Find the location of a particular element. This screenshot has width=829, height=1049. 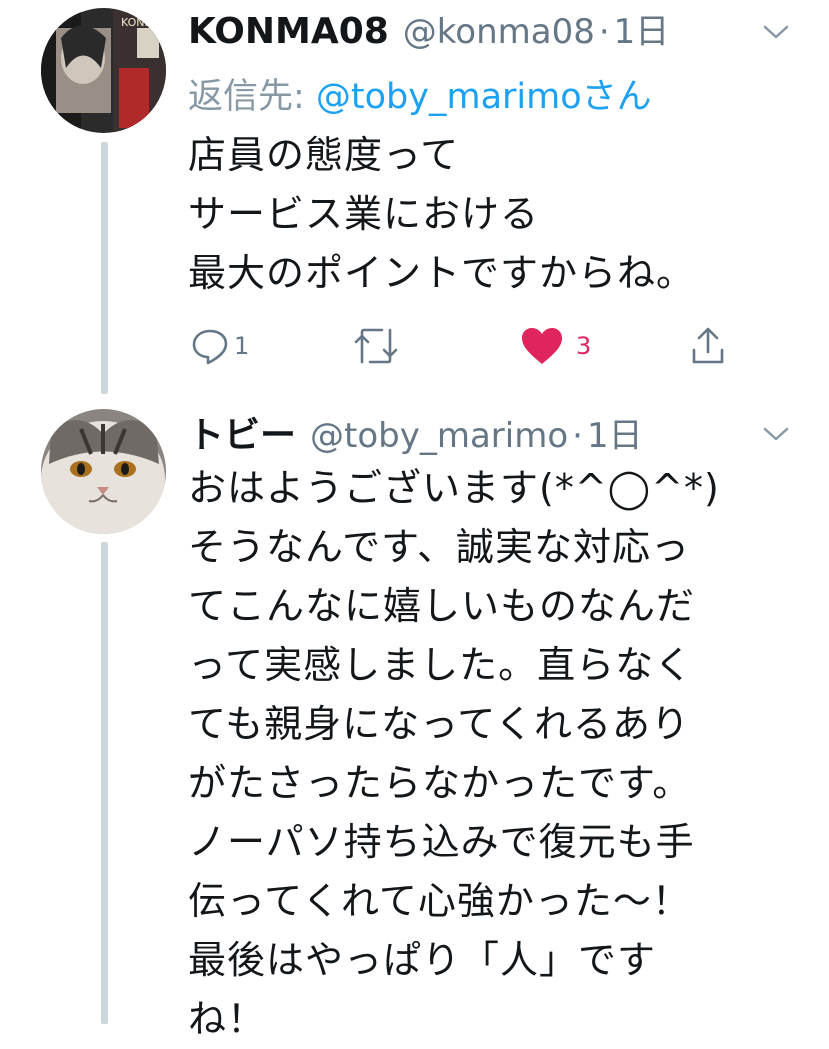

avatar is located at coordinates (103, 471).